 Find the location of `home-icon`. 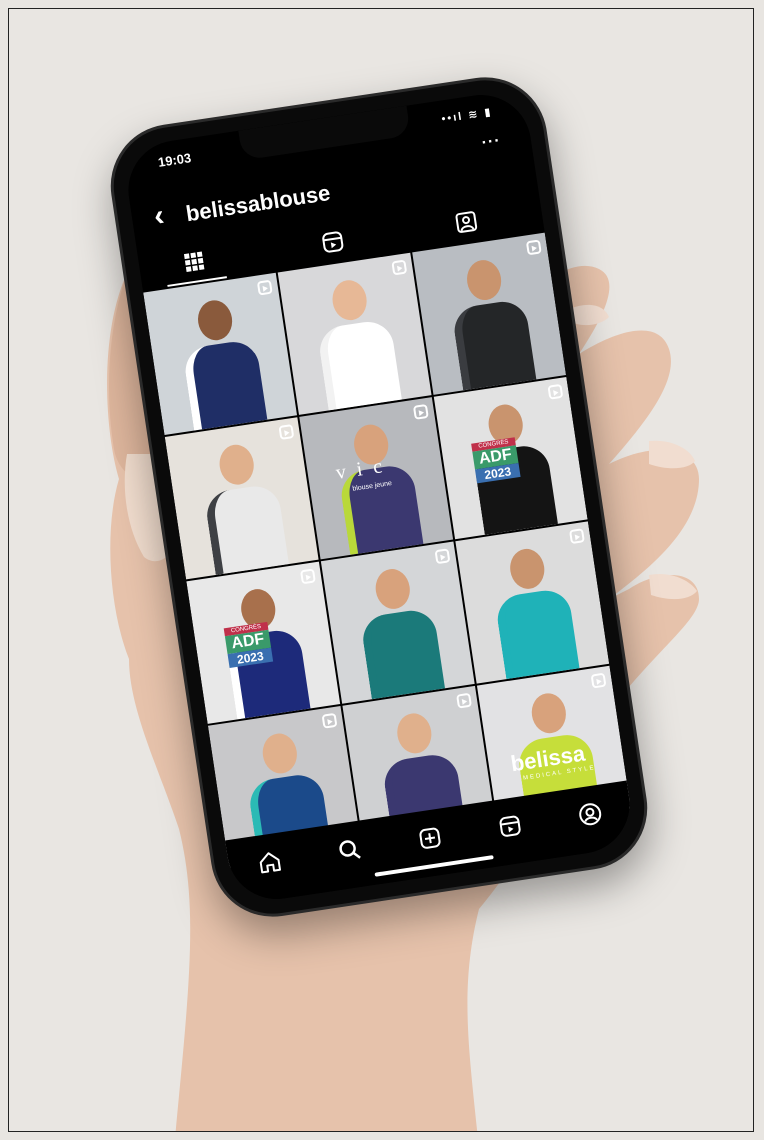

home-icon is located at coordinates (270, 863).